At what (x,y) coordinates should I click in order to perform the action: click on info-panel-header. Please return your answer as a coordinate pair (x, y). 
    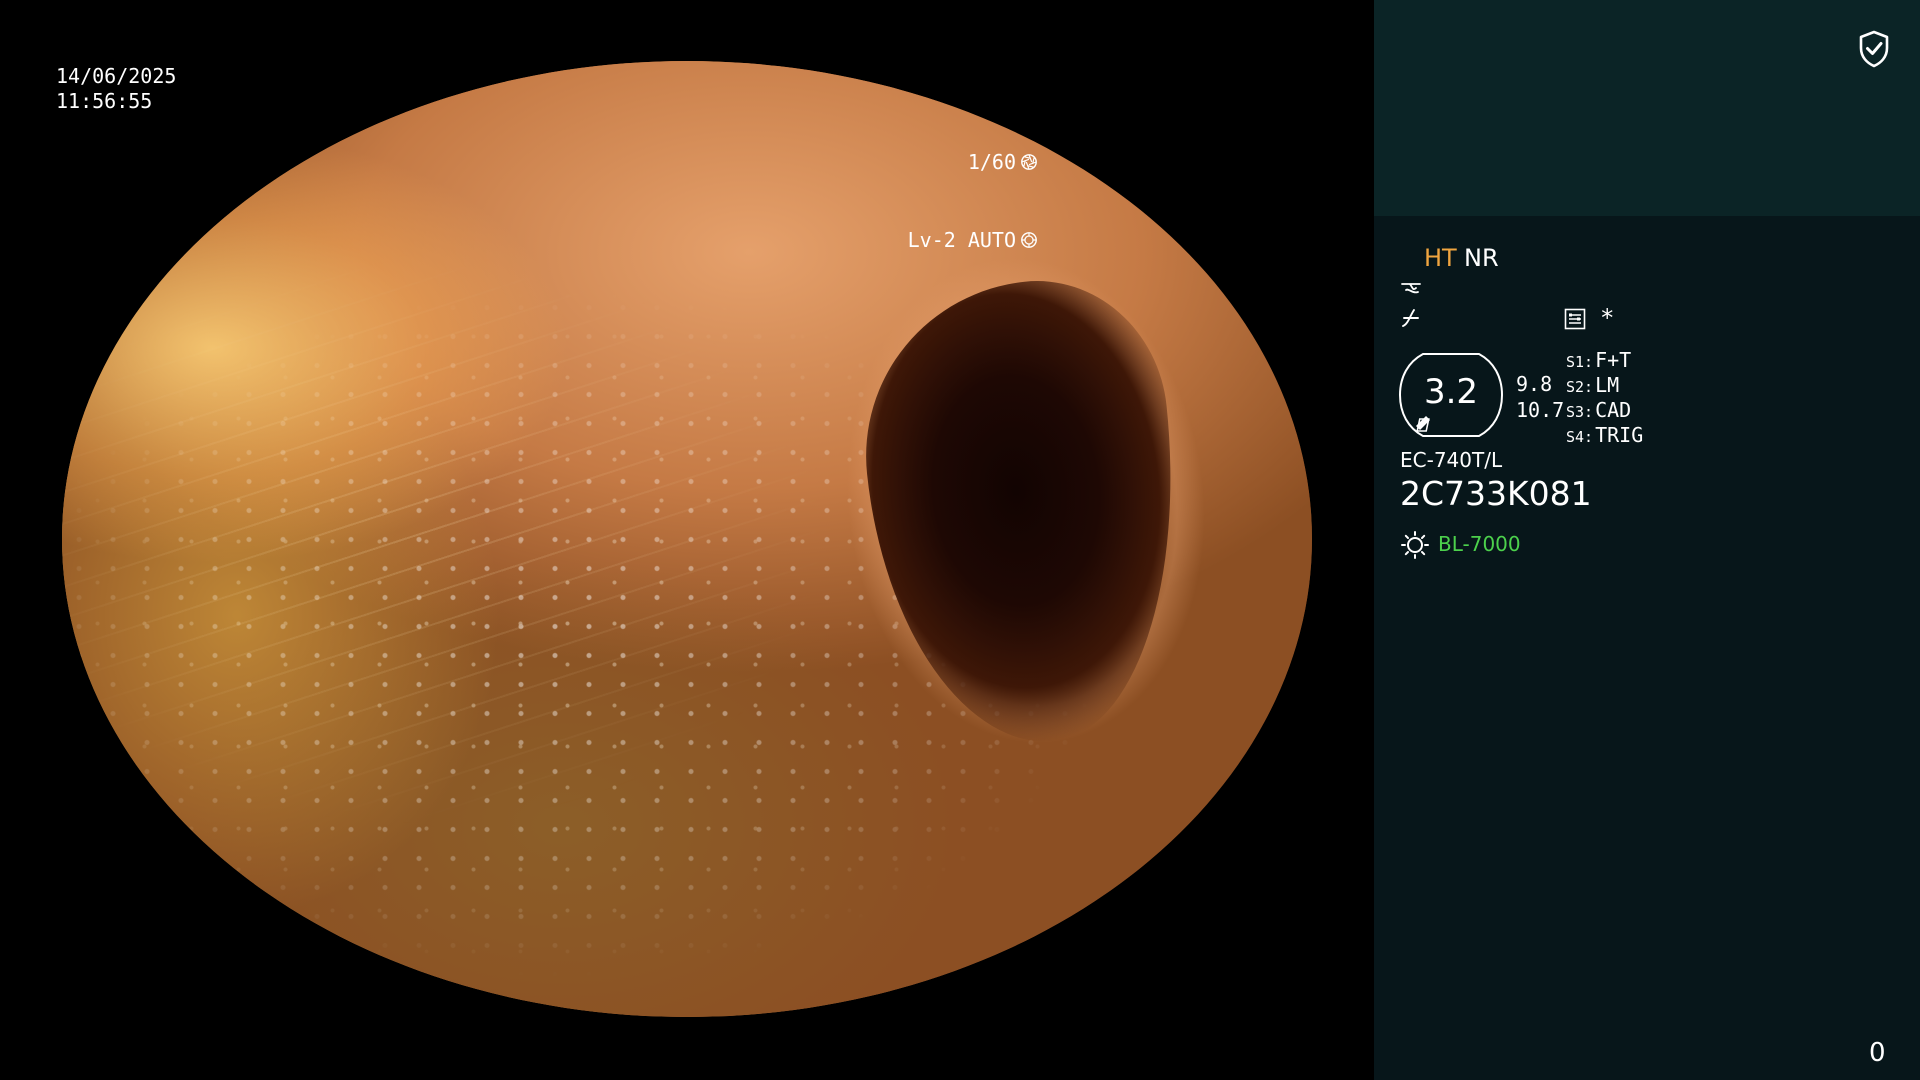
    Looking at the image, I should click on (1647, 108).